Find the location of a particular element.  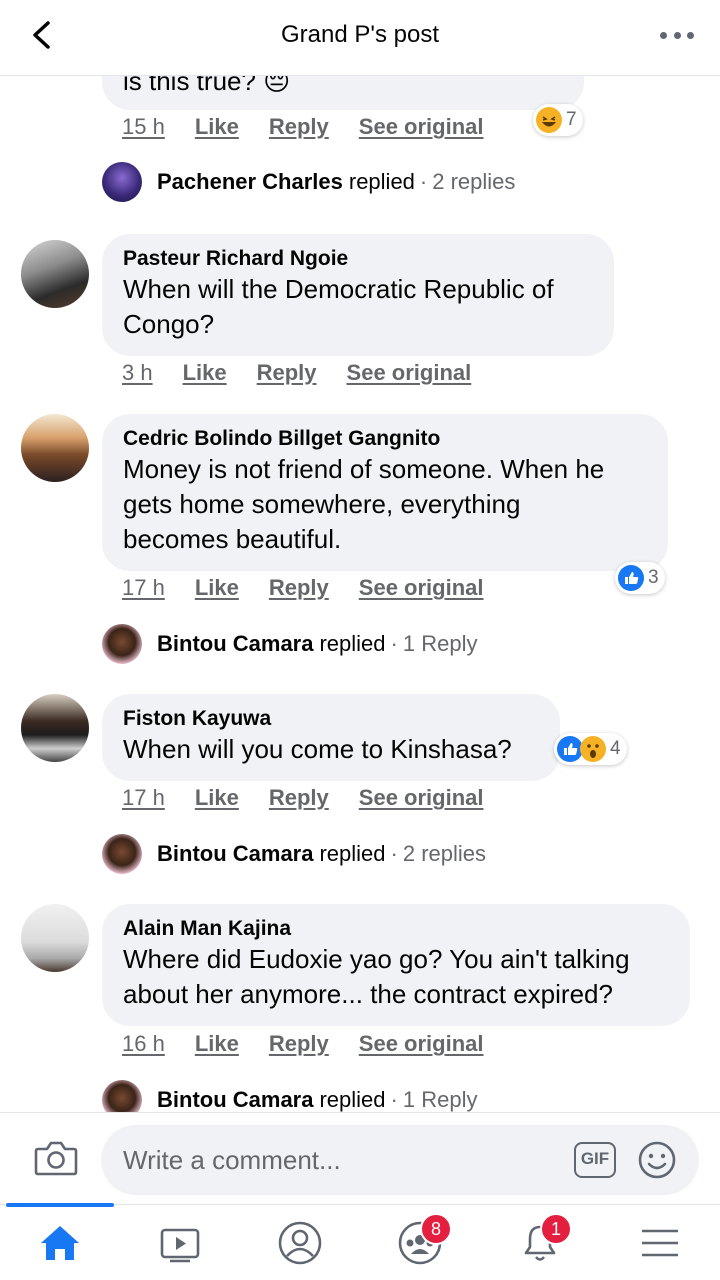

comment-actions: 15 h Like Reply See original is located at coordinates (303, 127).